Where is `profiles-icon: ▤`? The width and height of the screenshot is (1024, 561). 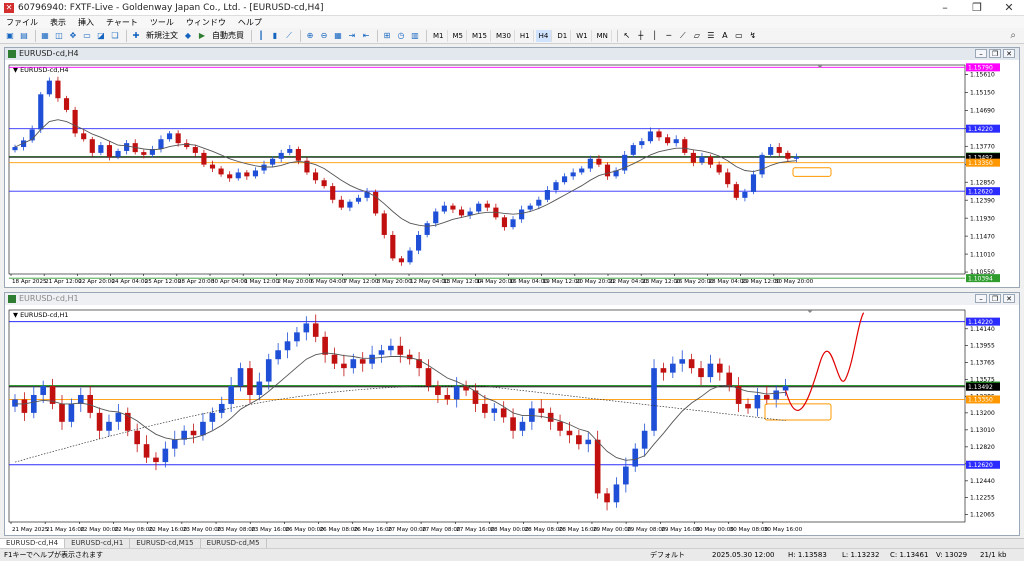 profiles-icon: ▤ is located at coordinates (24, 36).